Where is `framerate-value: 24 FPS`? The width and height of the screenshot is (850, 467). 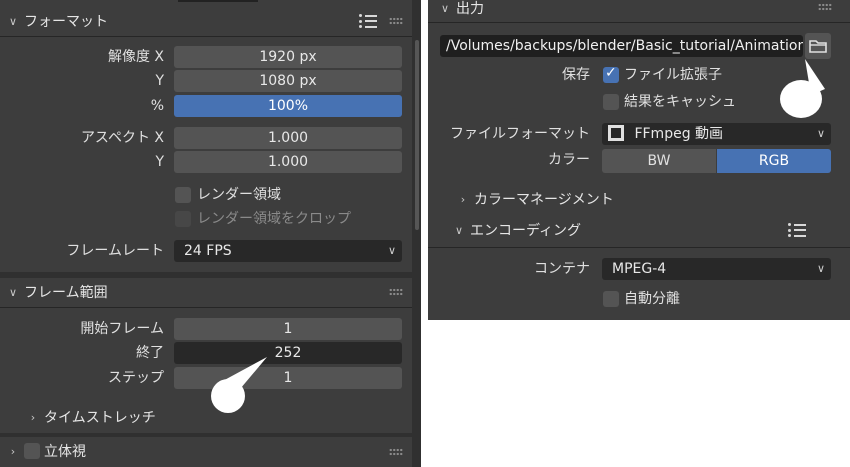
framerate-value: 24 FPS is located at coordinates (208, 251).